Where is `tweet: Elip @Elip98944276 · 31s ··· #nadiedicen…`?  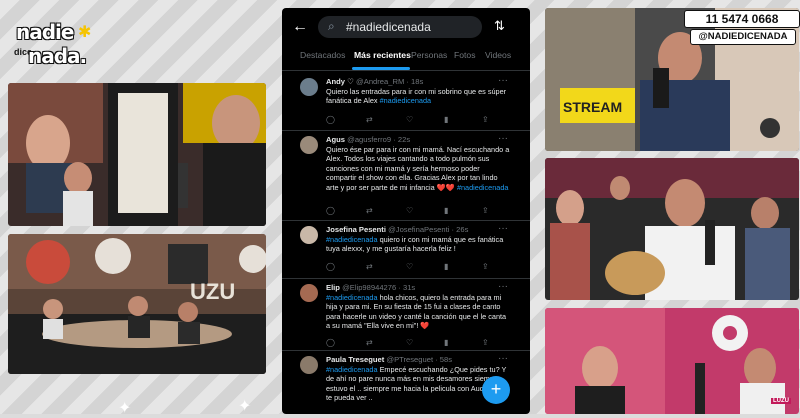 tweet: Elip @Elip98944276 · 31s ··· #nadiedicen… is located at coordinates (406, 314).